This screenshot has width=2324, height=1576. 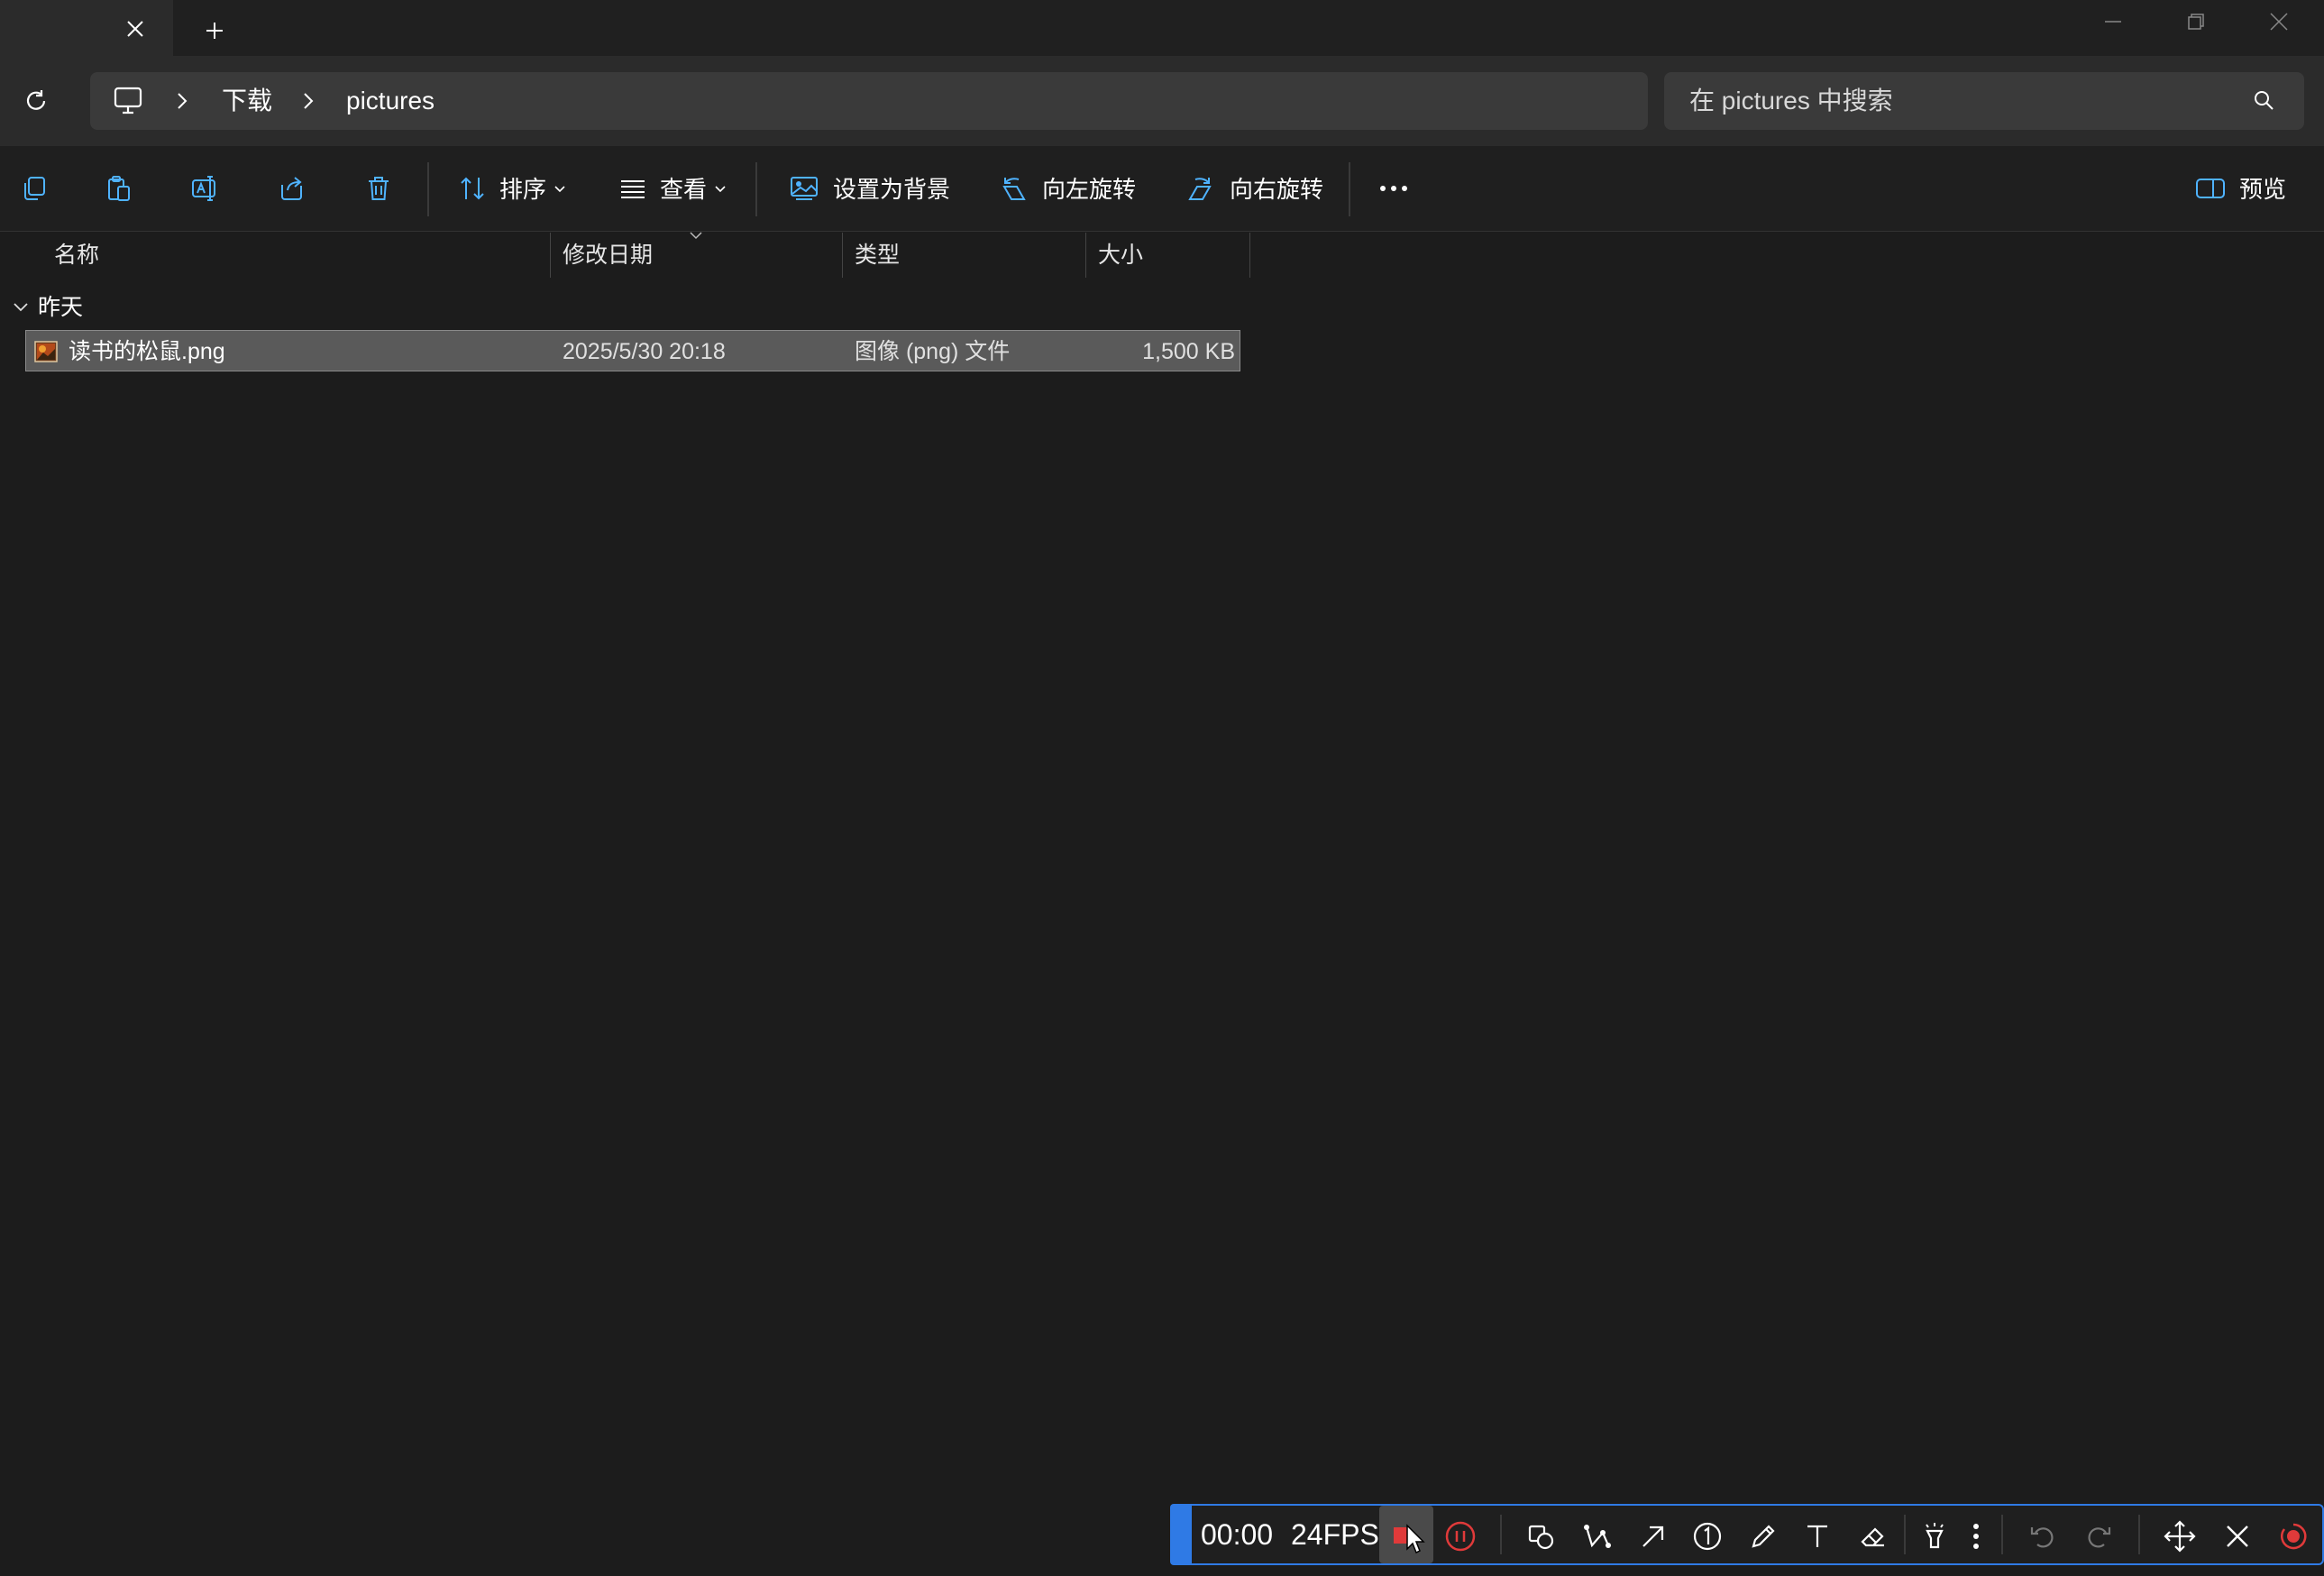 What do you see at coordinates (2196, 21) in the screenshot?
I see `restore-icon` at bounding box center [2196, 21].